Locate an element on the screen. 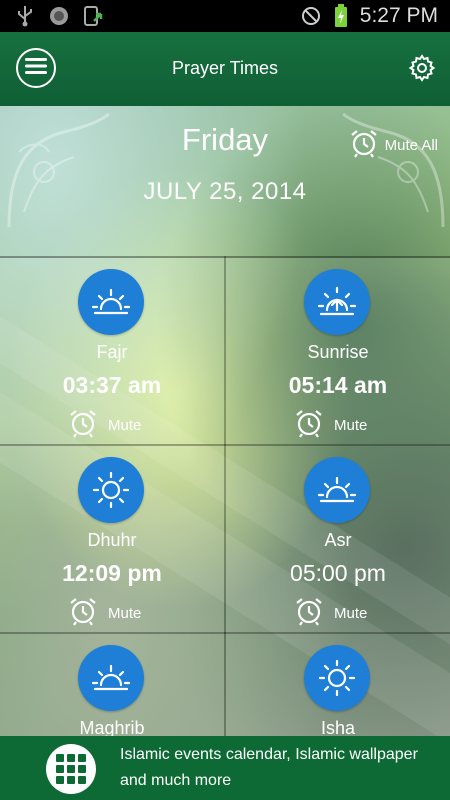 The image size is (450, 800). mute-toggle-sunrise: Mute is located at coordinates (330, 425).